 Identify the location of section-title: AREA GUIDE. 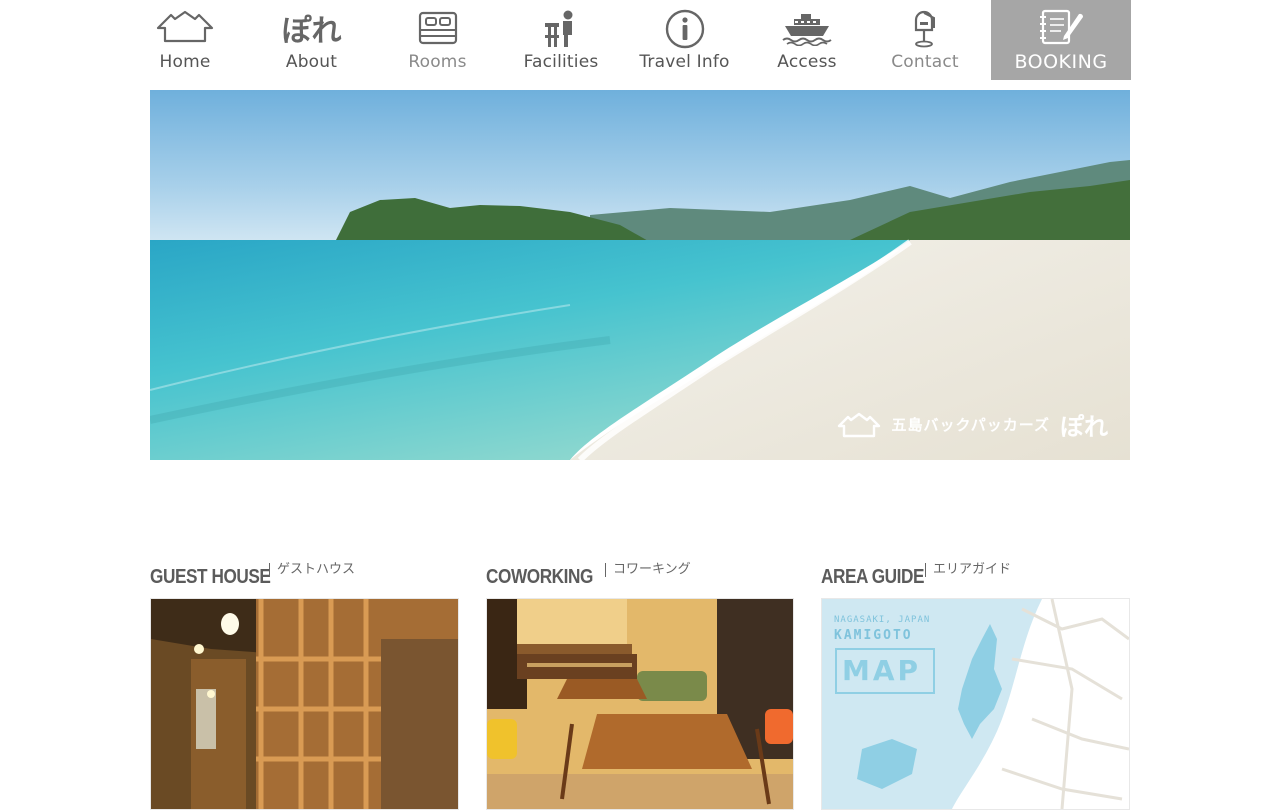
(873, 577).